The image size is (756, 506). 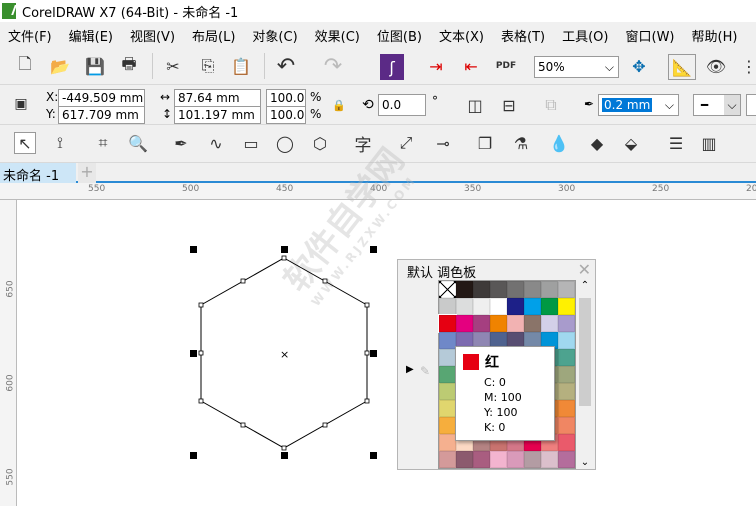 What do you see at coordinates (585, 462) in the screenshot?
I see `scroll-down-icon: ⌄` at bounding box center [585, 462].